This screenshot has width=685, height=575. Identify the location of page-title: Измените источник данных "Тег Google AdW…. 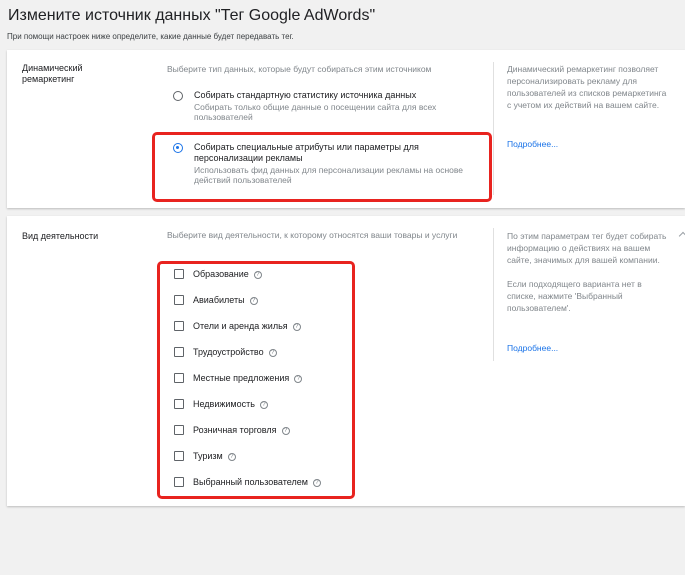
(192, 15).